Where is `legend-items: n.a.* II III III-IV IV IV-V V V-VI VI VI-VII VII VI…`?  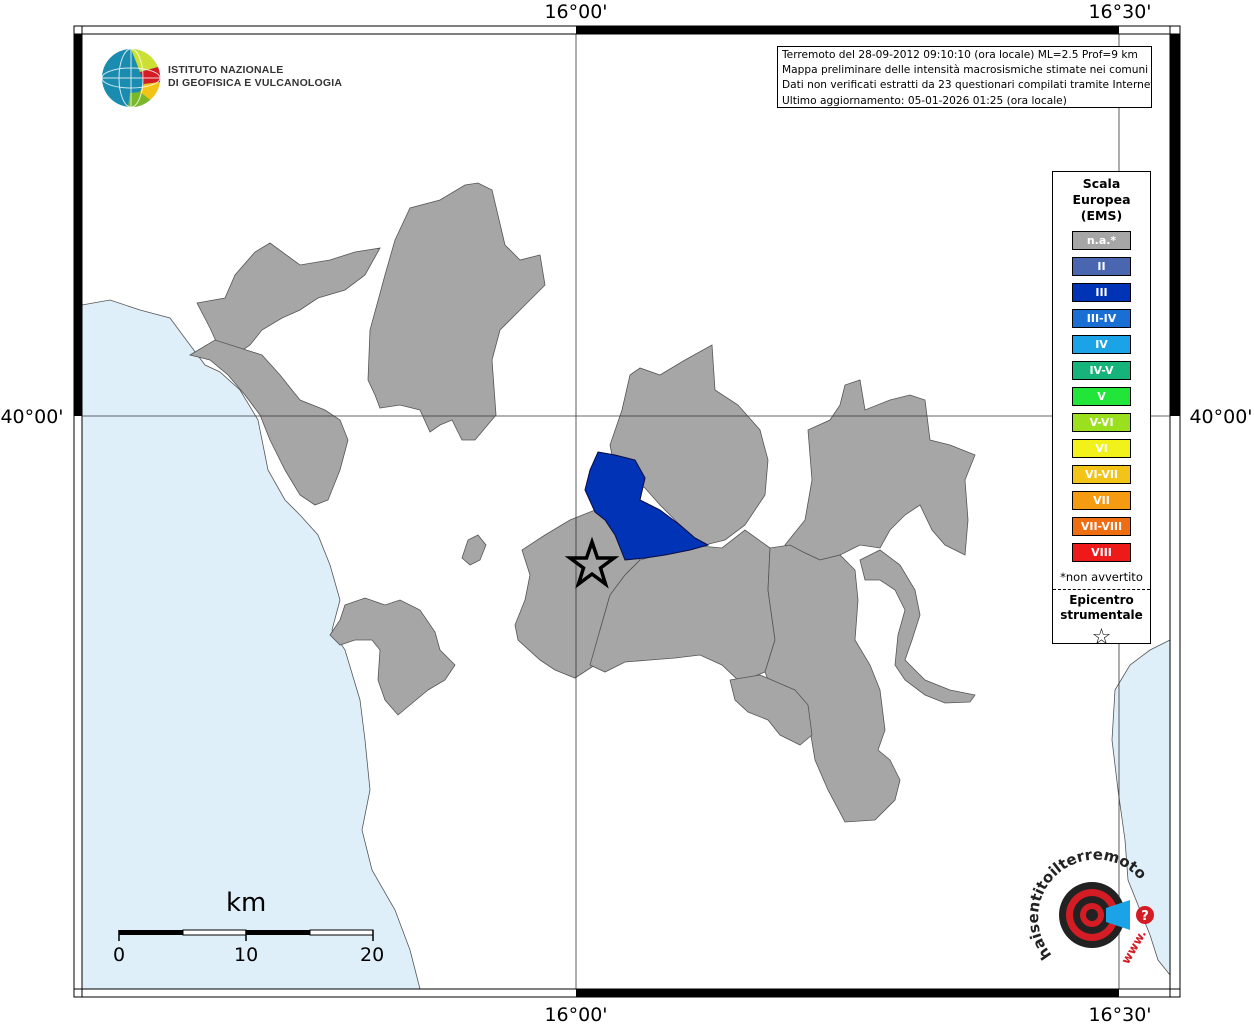 legend-items: n.a.* II III III-IV IV IV-V V V-VI VI VI-VII VII VI… is located at coordinates (1101, 396).